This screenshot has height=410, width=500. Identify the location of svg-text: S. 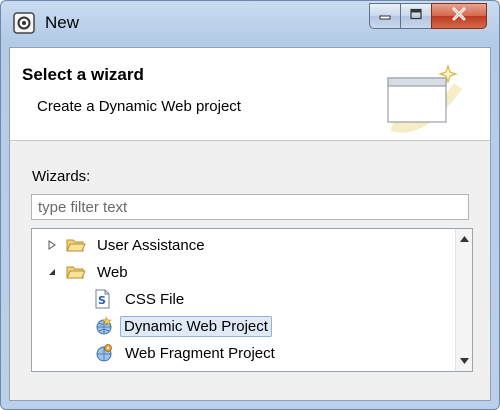
(102, 300).